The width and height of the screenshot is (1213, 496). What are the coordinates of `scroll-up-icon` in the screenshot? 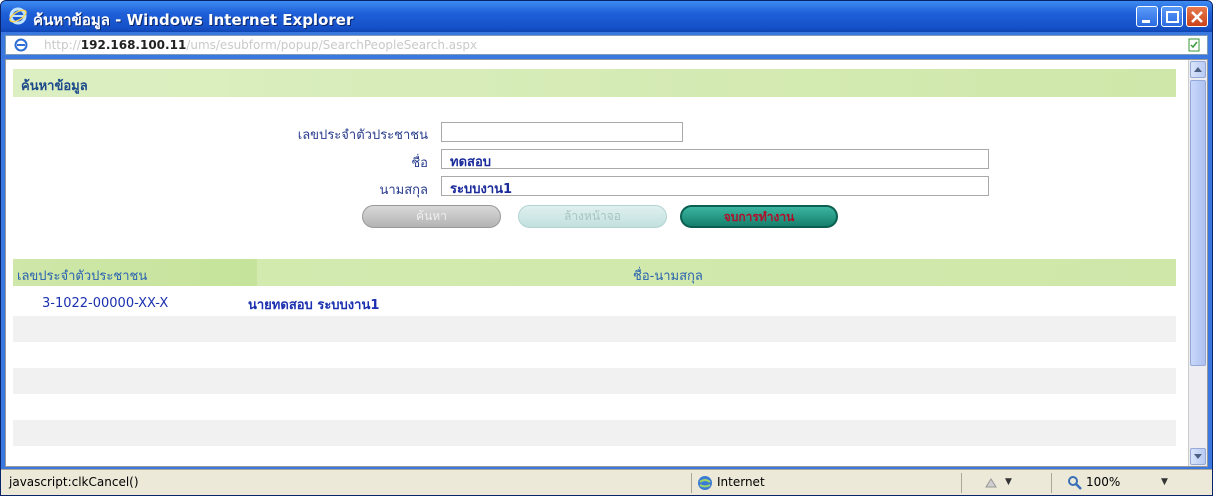 It's located at (1198, 69).